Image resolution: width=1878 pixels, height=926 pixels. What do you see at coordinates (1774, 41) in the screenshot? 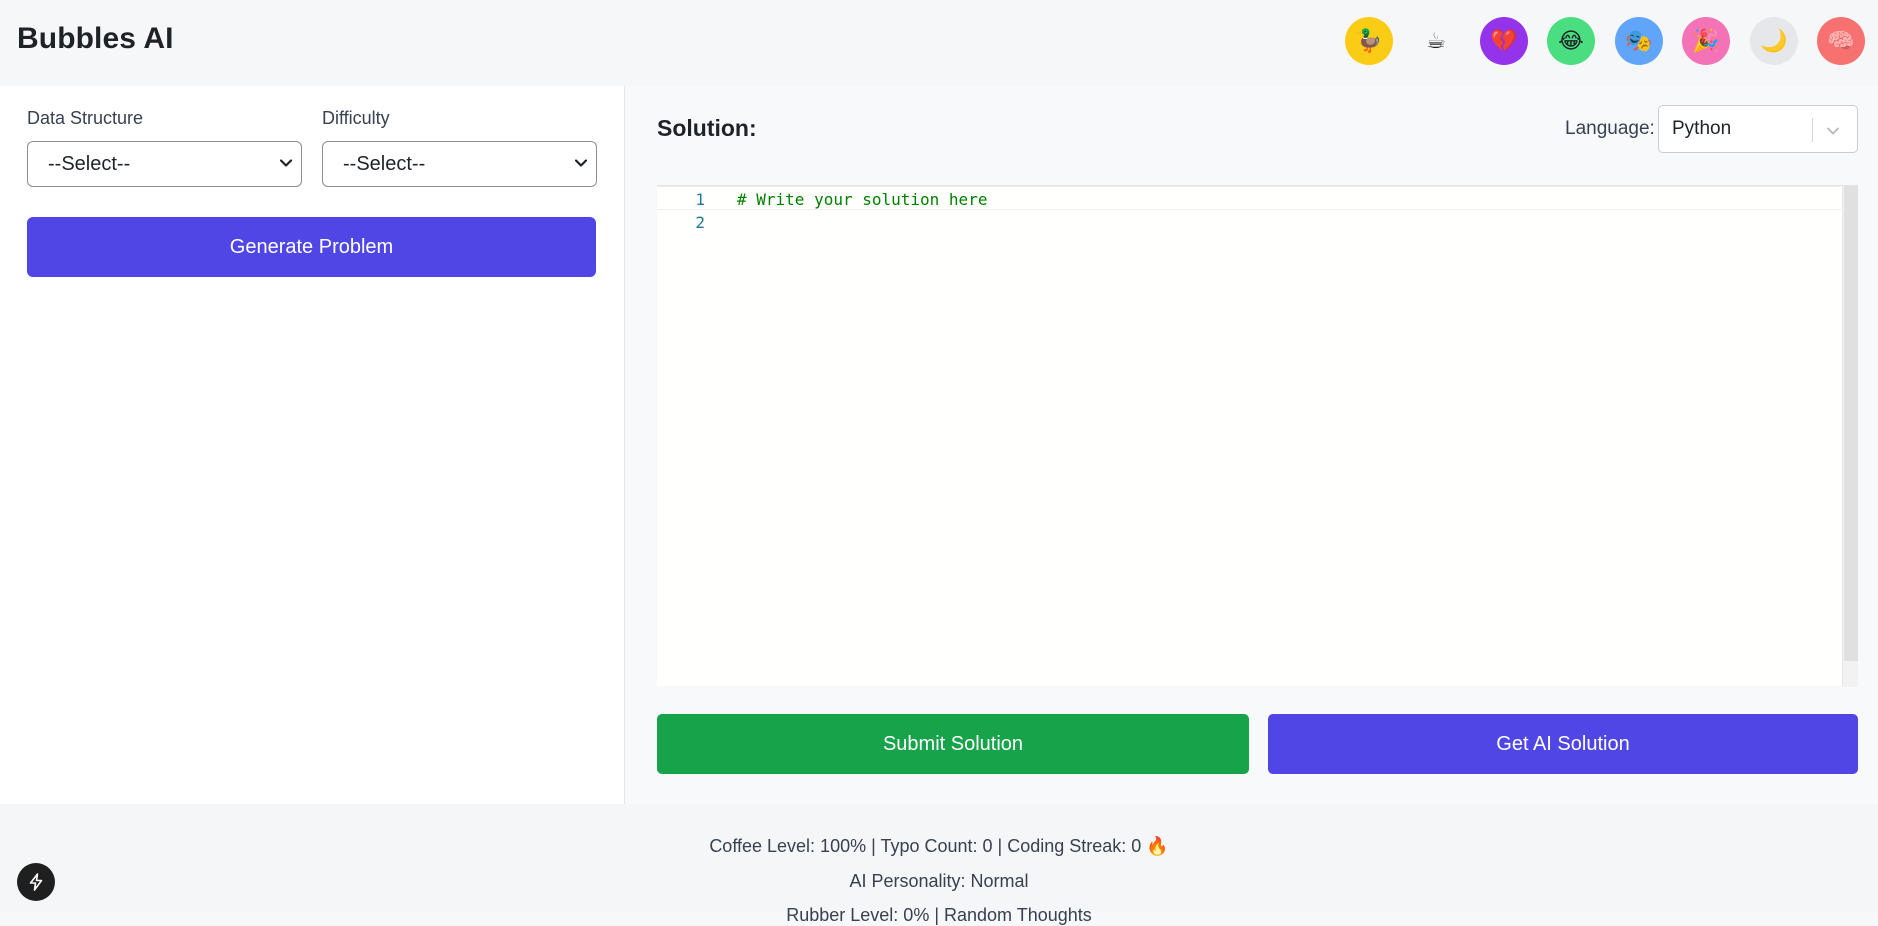
I see `moon-icon: 🌙` at bounding box center [1774, 41].